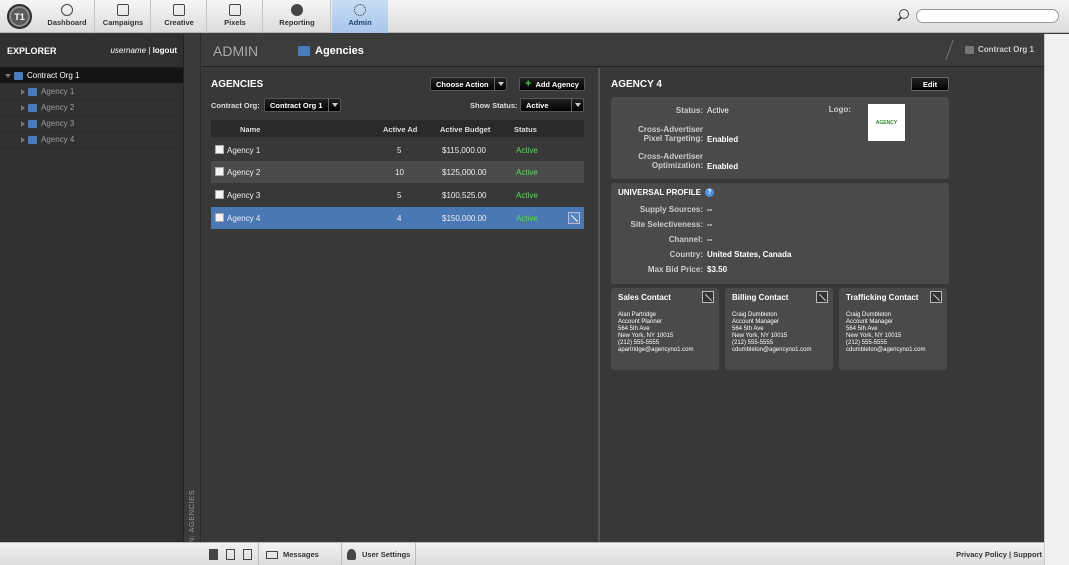  Describe the element at coordinates (360, 22) in the screenshot. I see `tab-admin-label: Admin` at that location.